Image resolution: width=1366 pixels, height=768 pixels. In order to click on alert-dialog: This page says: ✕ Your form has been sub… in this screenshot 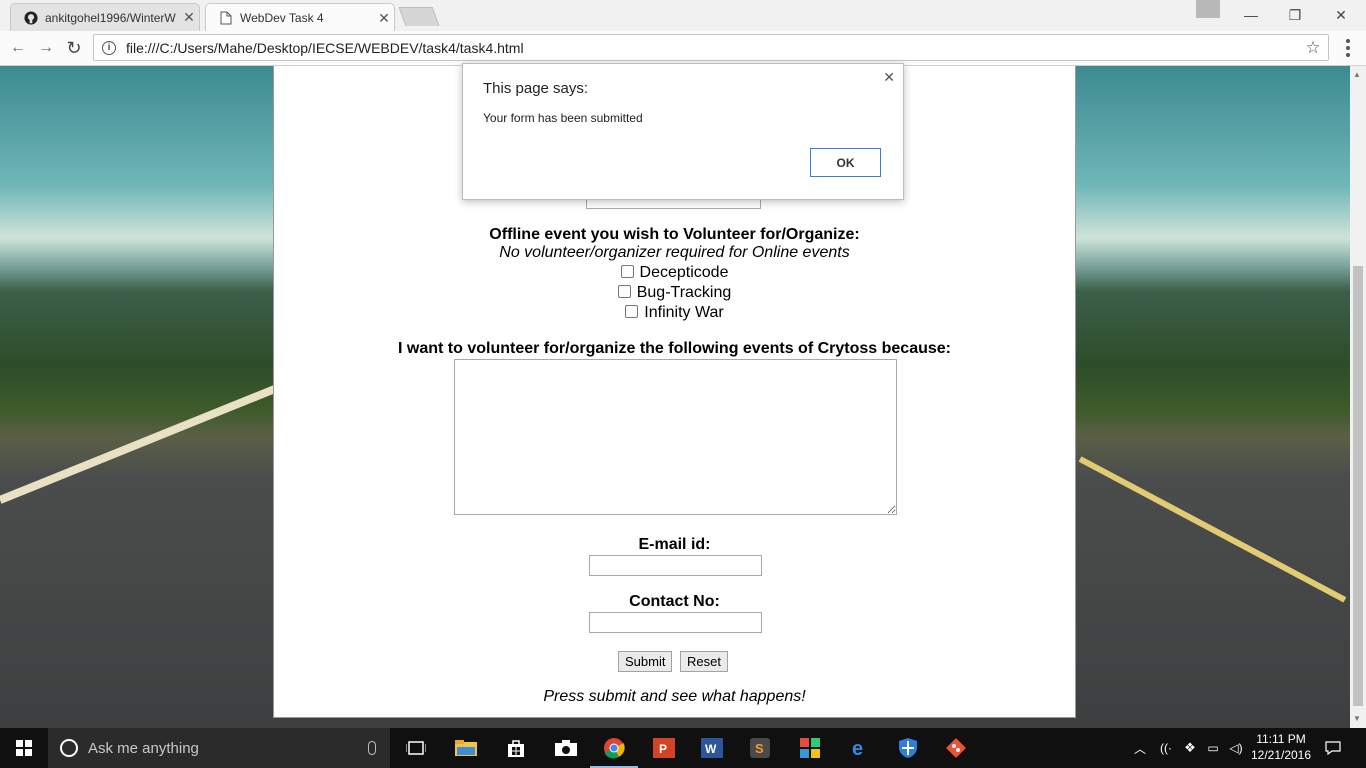, I will do `click(683, 131)`.